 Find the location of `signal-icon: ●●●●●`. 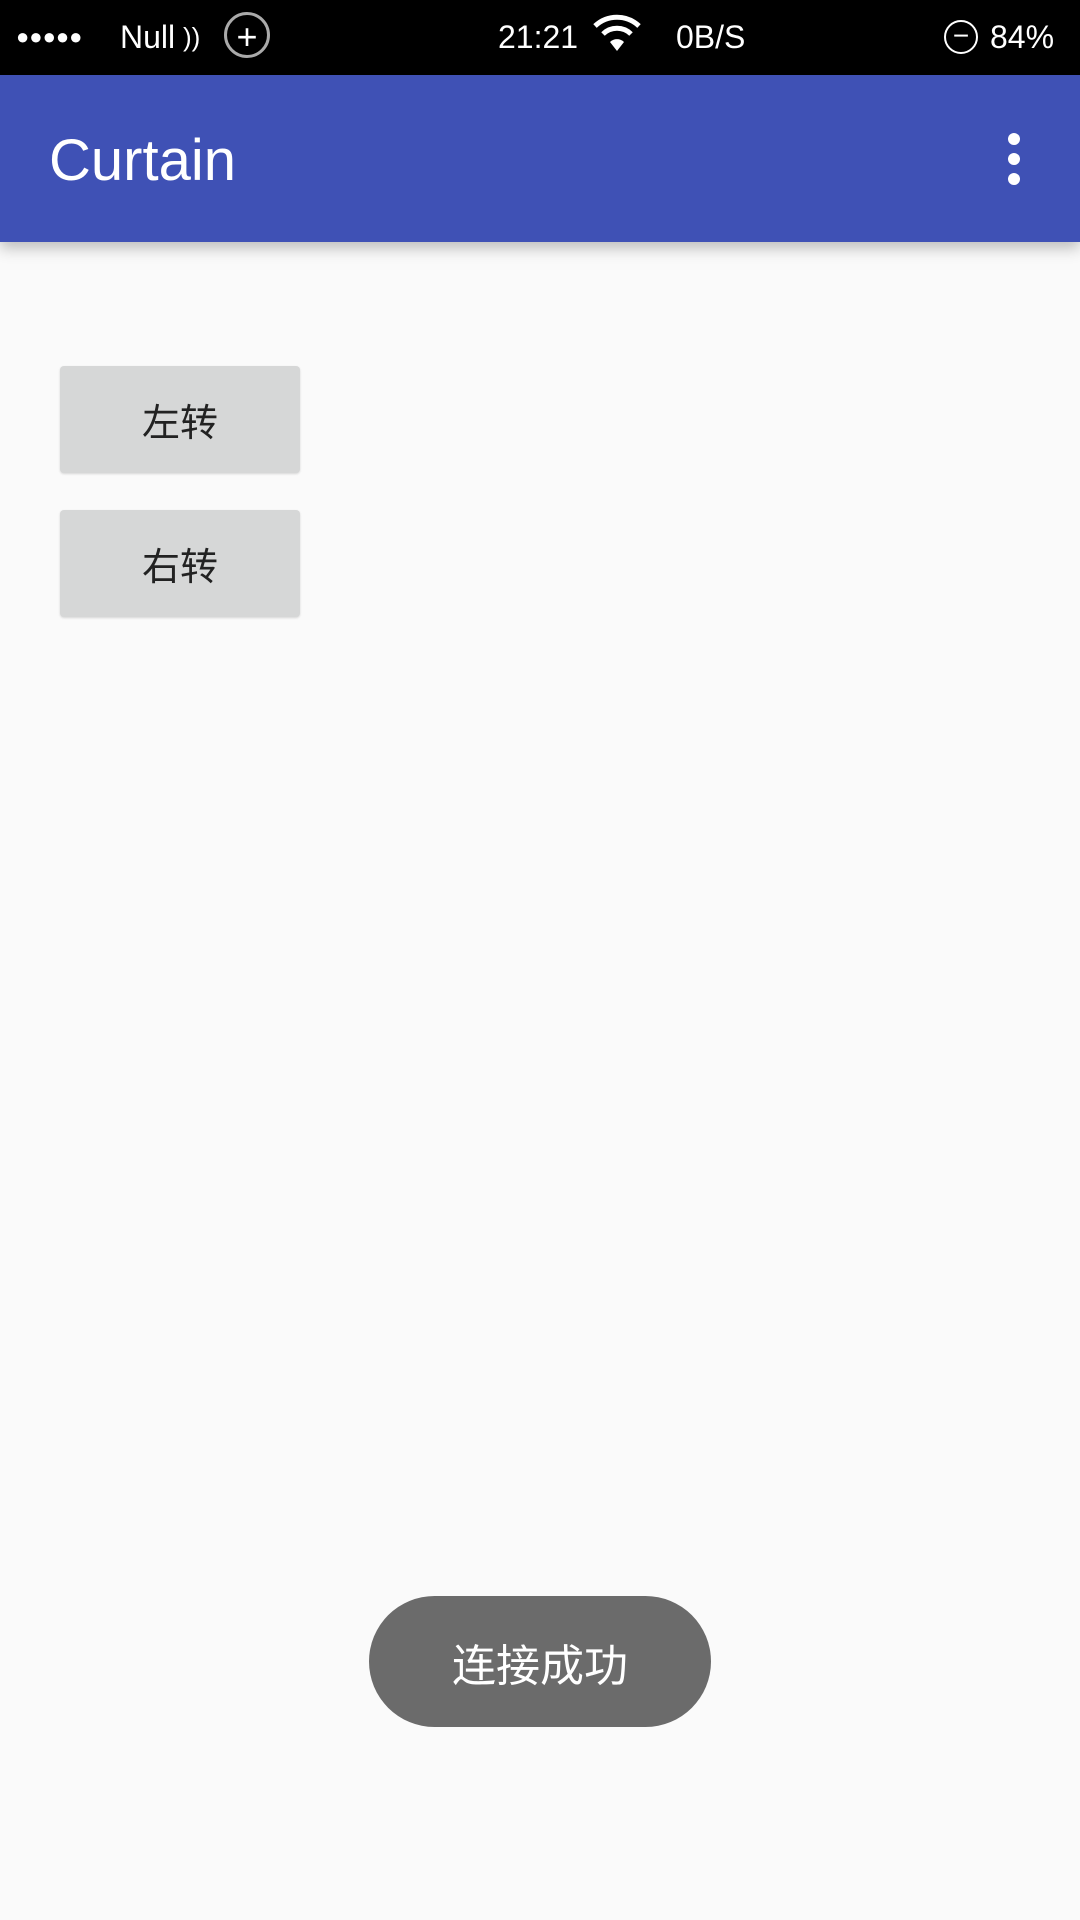

signal-icon: ●●●●● is located at coordinates (49, 36).